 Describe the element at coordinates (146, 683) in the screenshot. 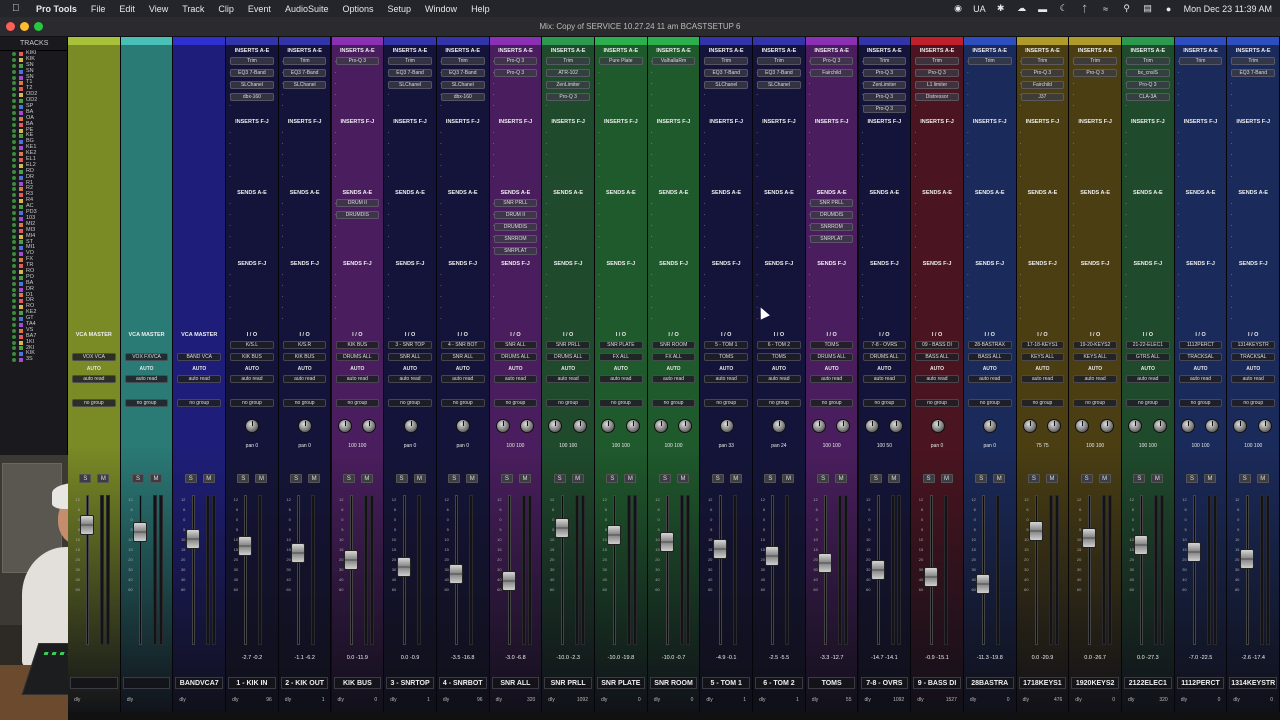

I see `track-name` at that location.